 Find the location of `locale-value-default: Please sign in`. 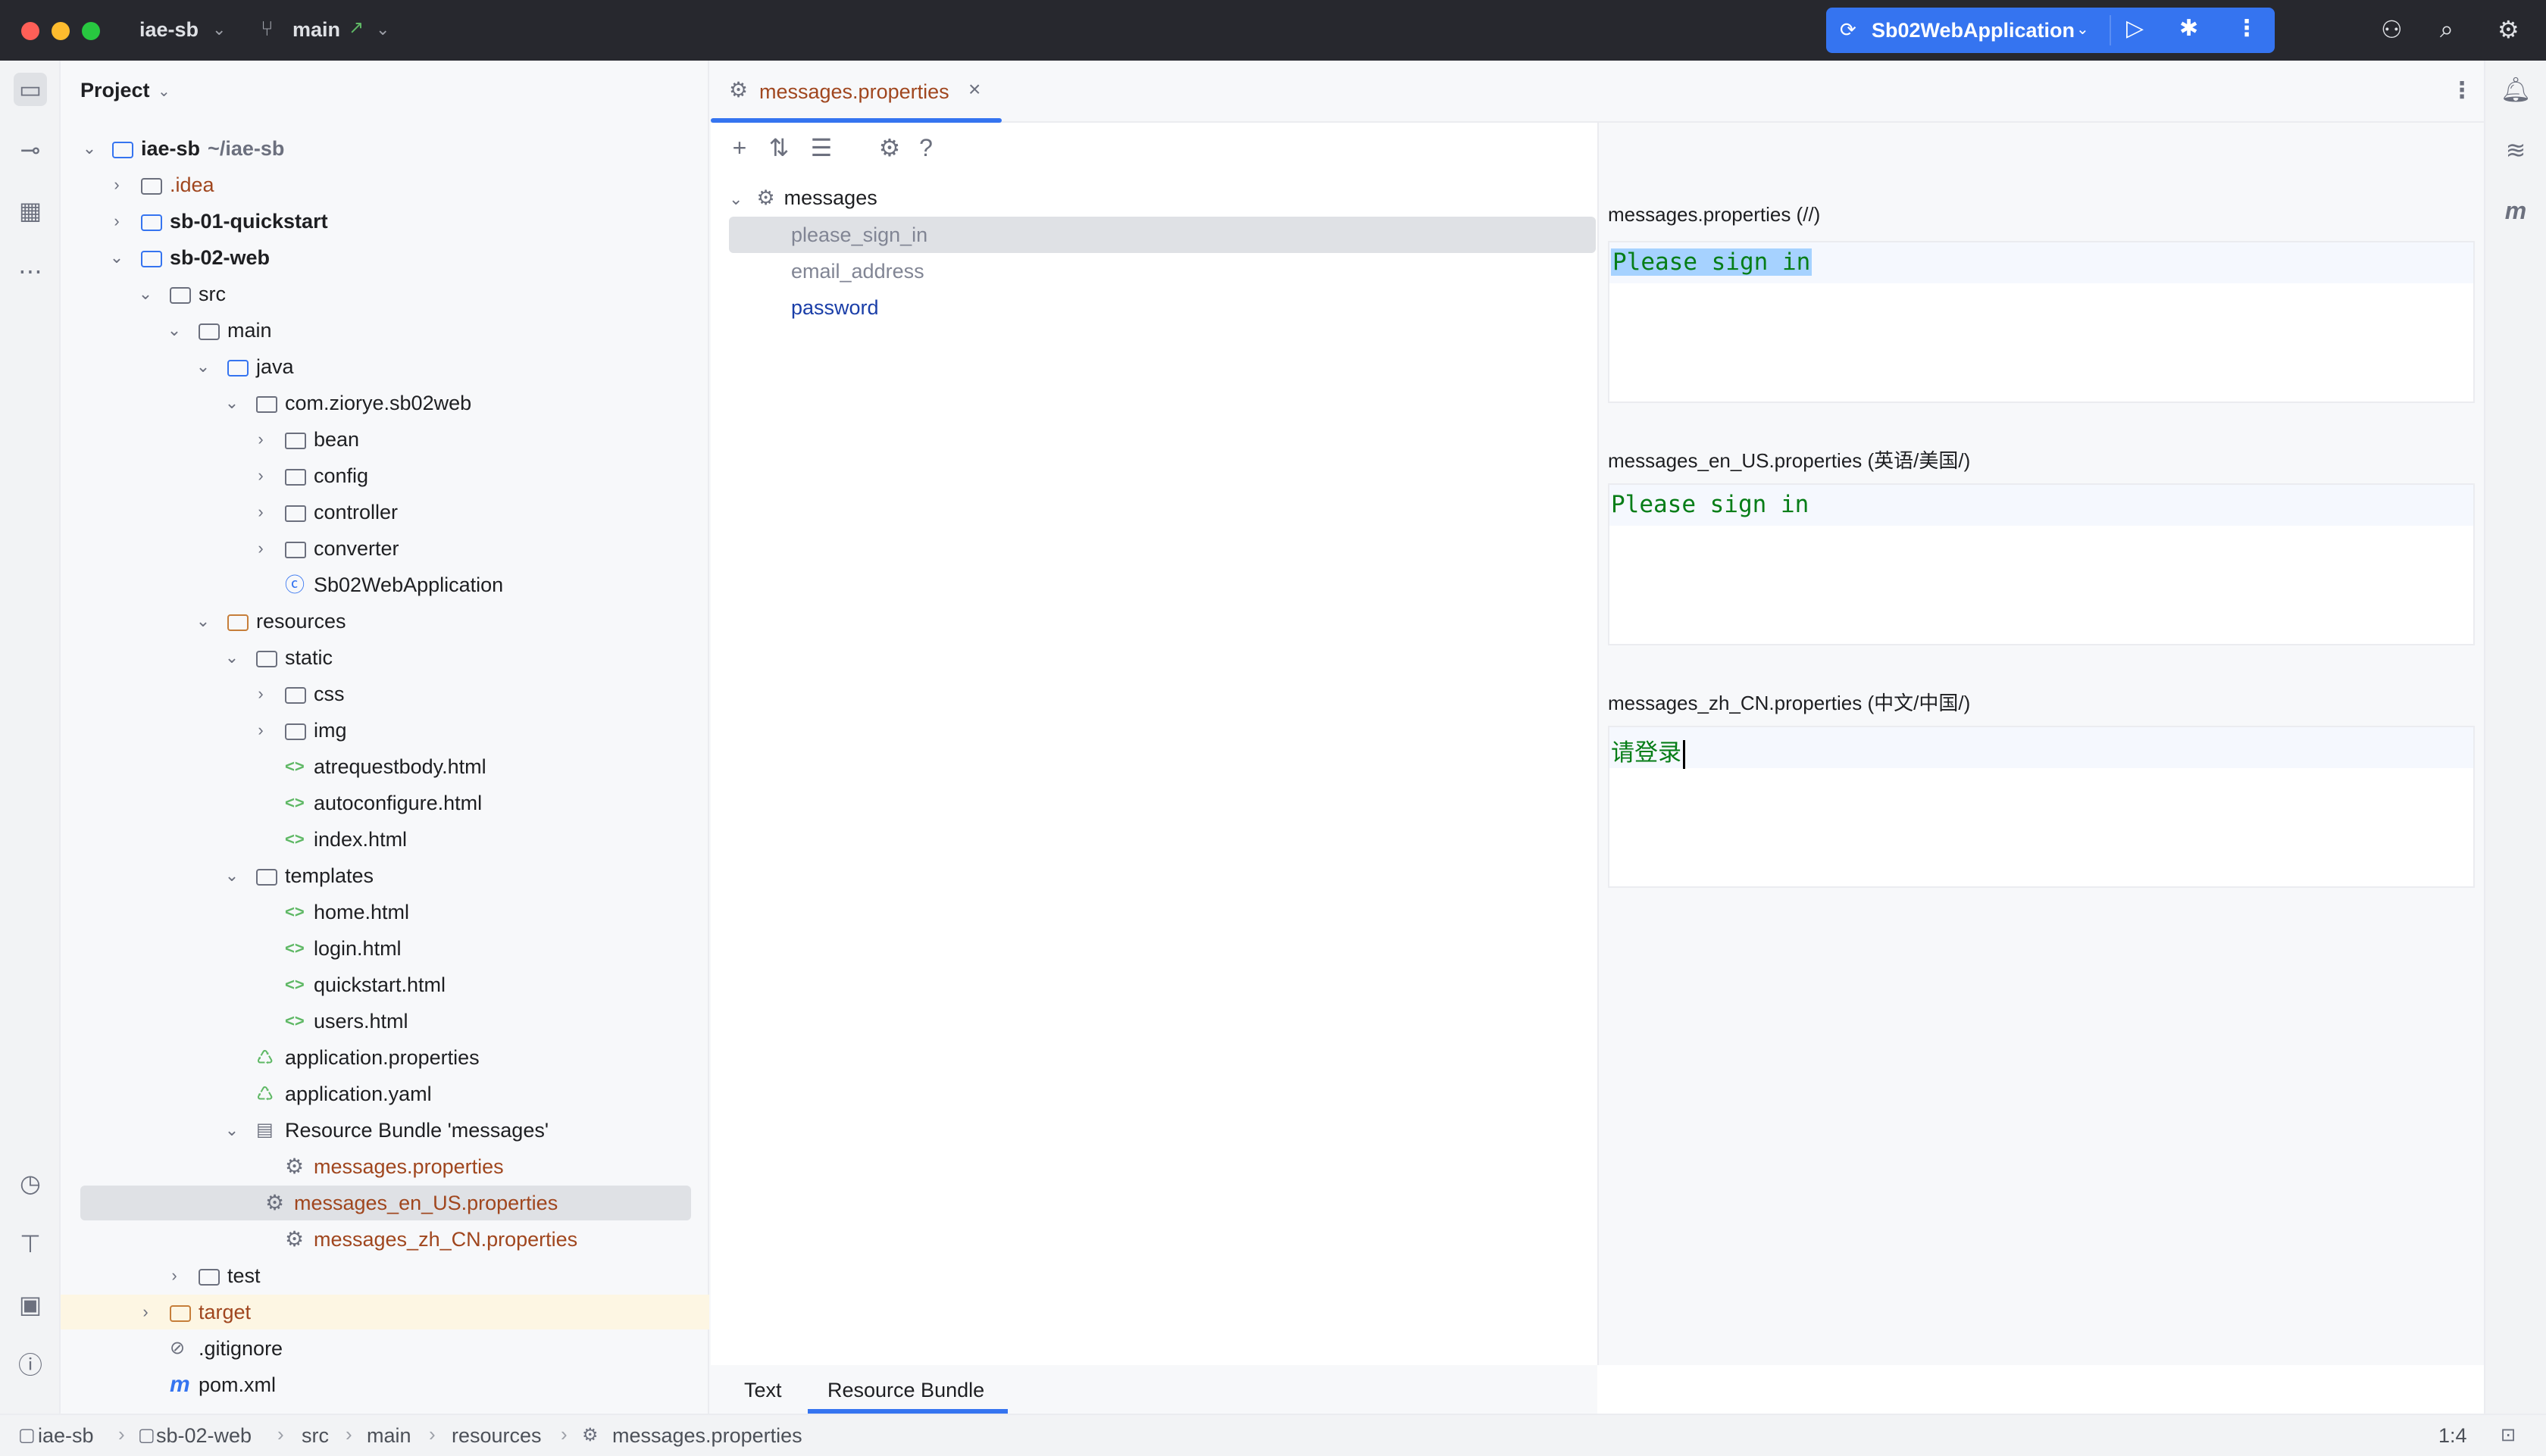

locale-value-default: Please sign in is located at coordinates (1712, 262).